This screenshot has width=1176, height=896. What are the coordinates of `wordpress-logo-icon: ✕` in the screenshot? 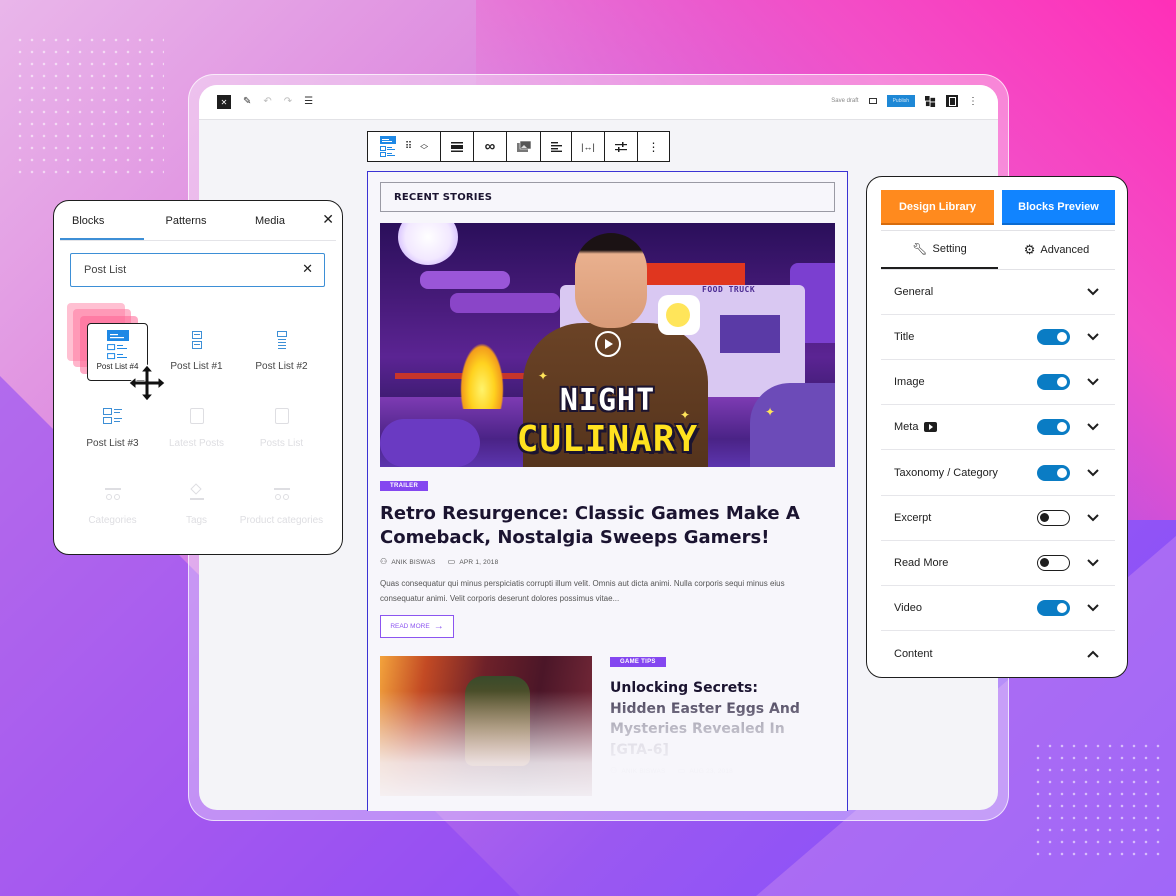 It's located at (224, 102).